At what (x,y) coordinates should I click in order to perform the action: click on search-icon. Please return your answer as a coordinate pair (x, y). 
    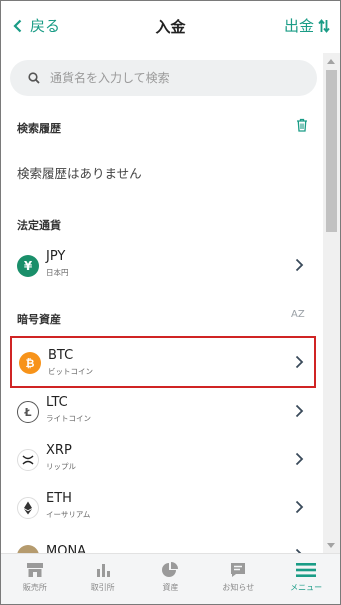
    Looking at the image, I should click on (34, 78).